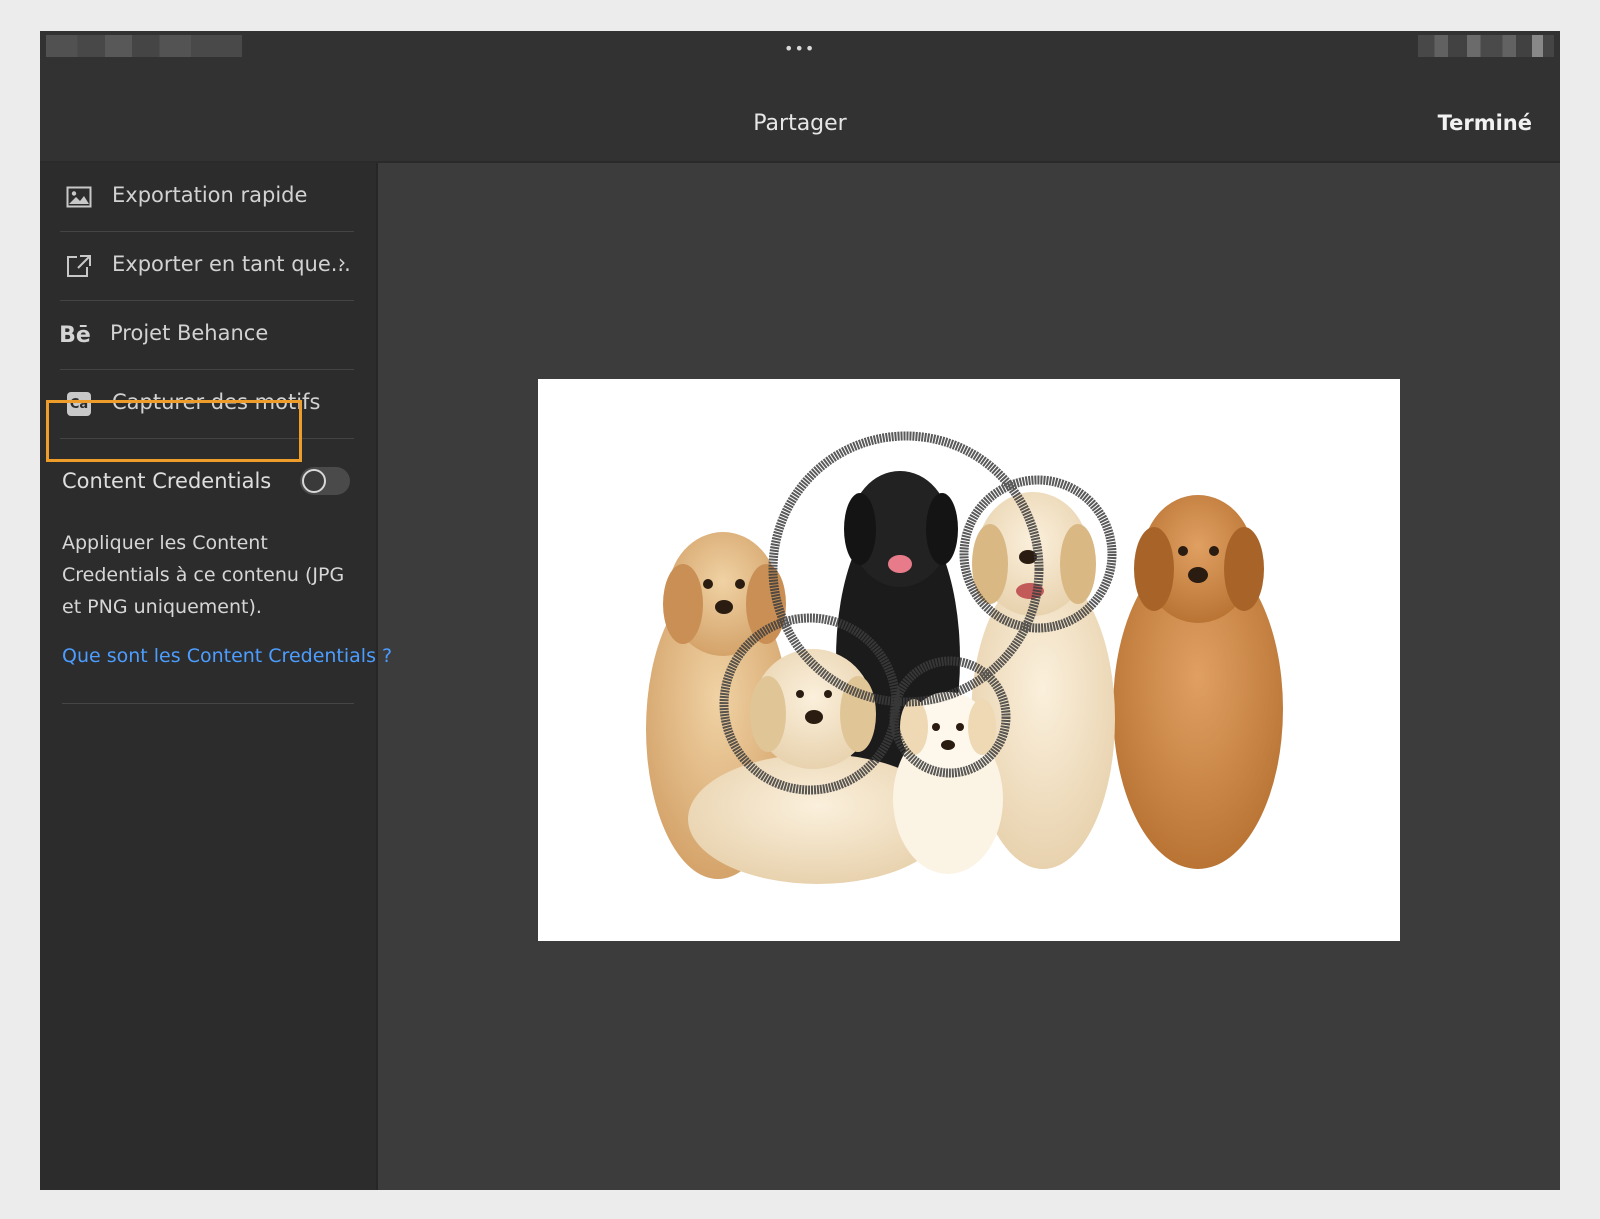  I want to click on chevron-right-icon: ›, so click(342, 262).